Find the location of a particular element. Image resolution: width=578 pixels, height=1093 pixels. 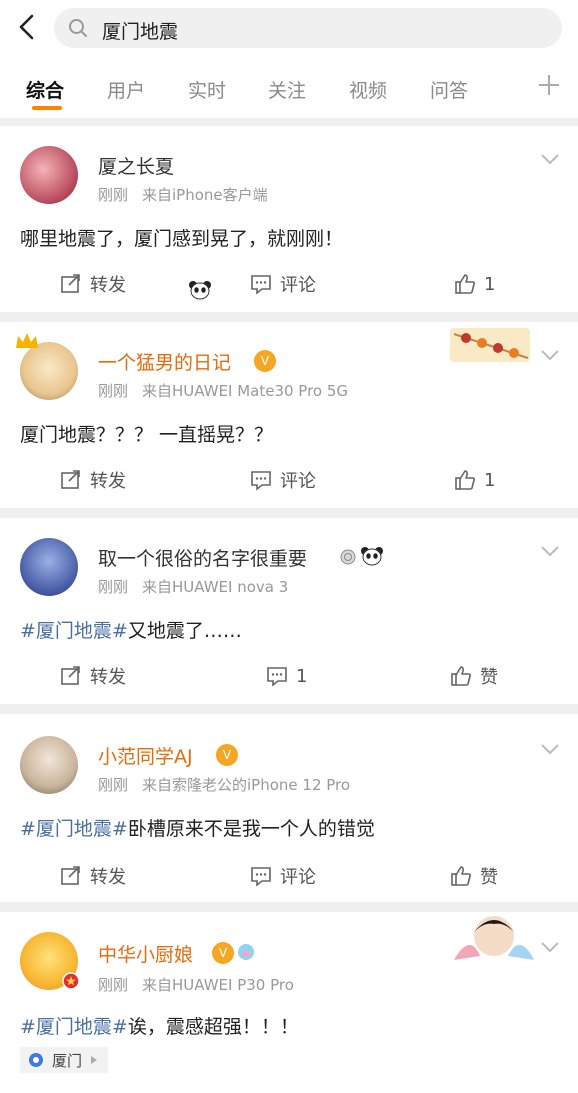

search-icon is located at coordinates (78, 28).